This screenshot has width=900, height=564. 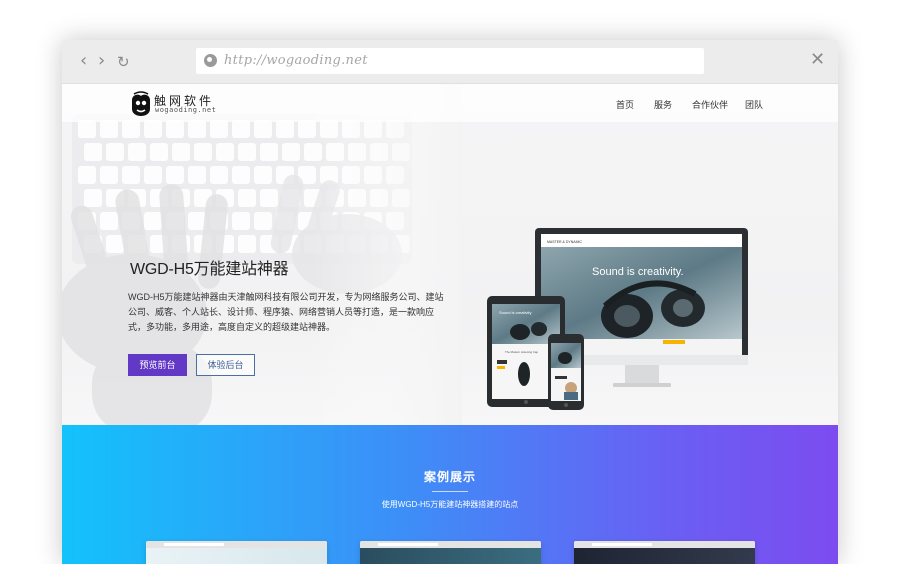 I want to click on showcase-divider, so click(x=450, y=491).